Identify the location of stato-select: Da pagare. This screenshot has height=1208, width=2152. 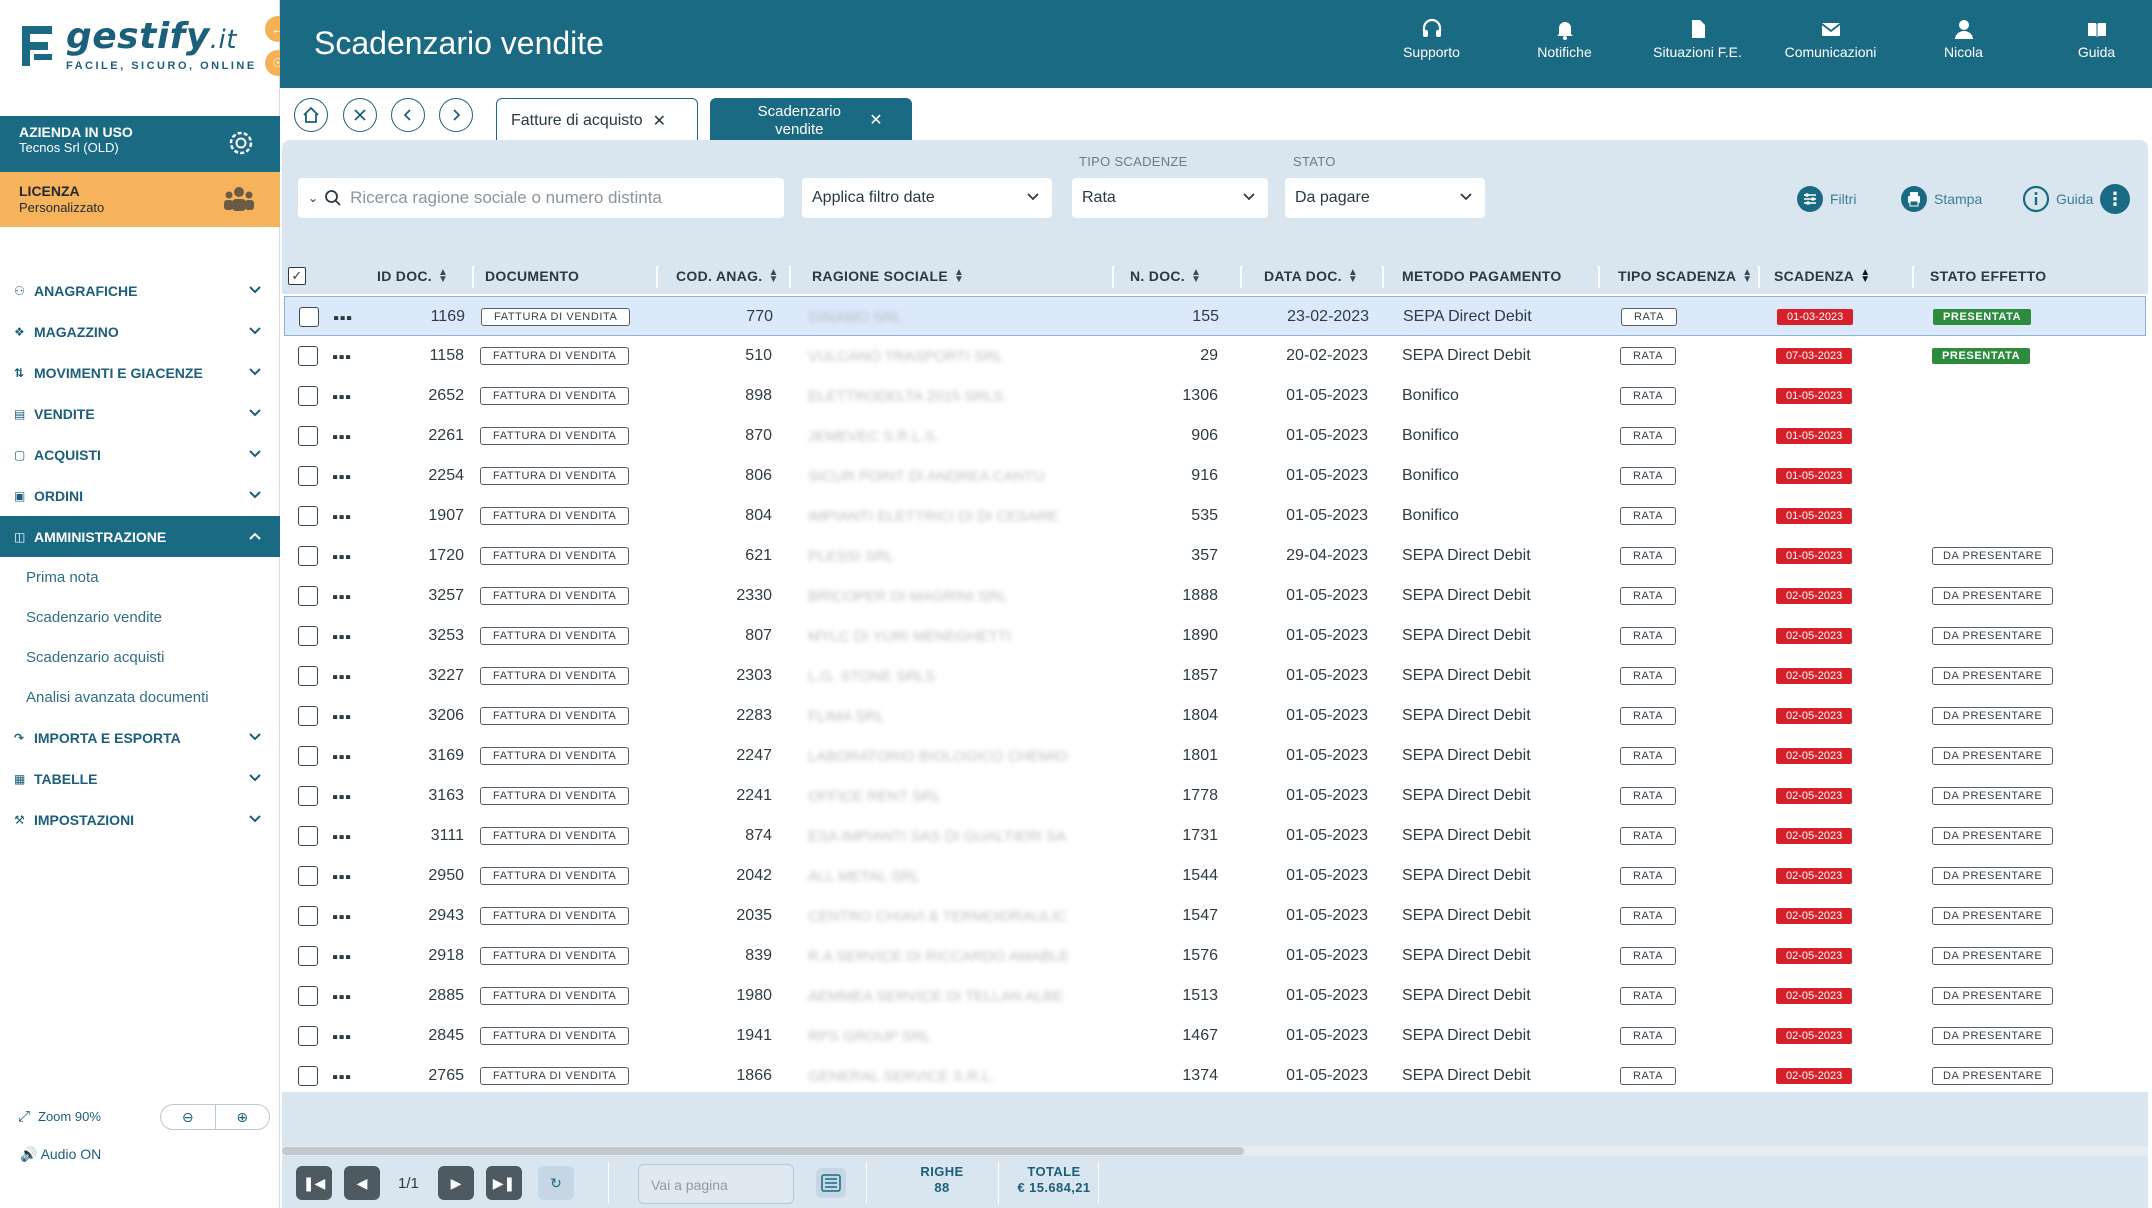
(1385, 198).